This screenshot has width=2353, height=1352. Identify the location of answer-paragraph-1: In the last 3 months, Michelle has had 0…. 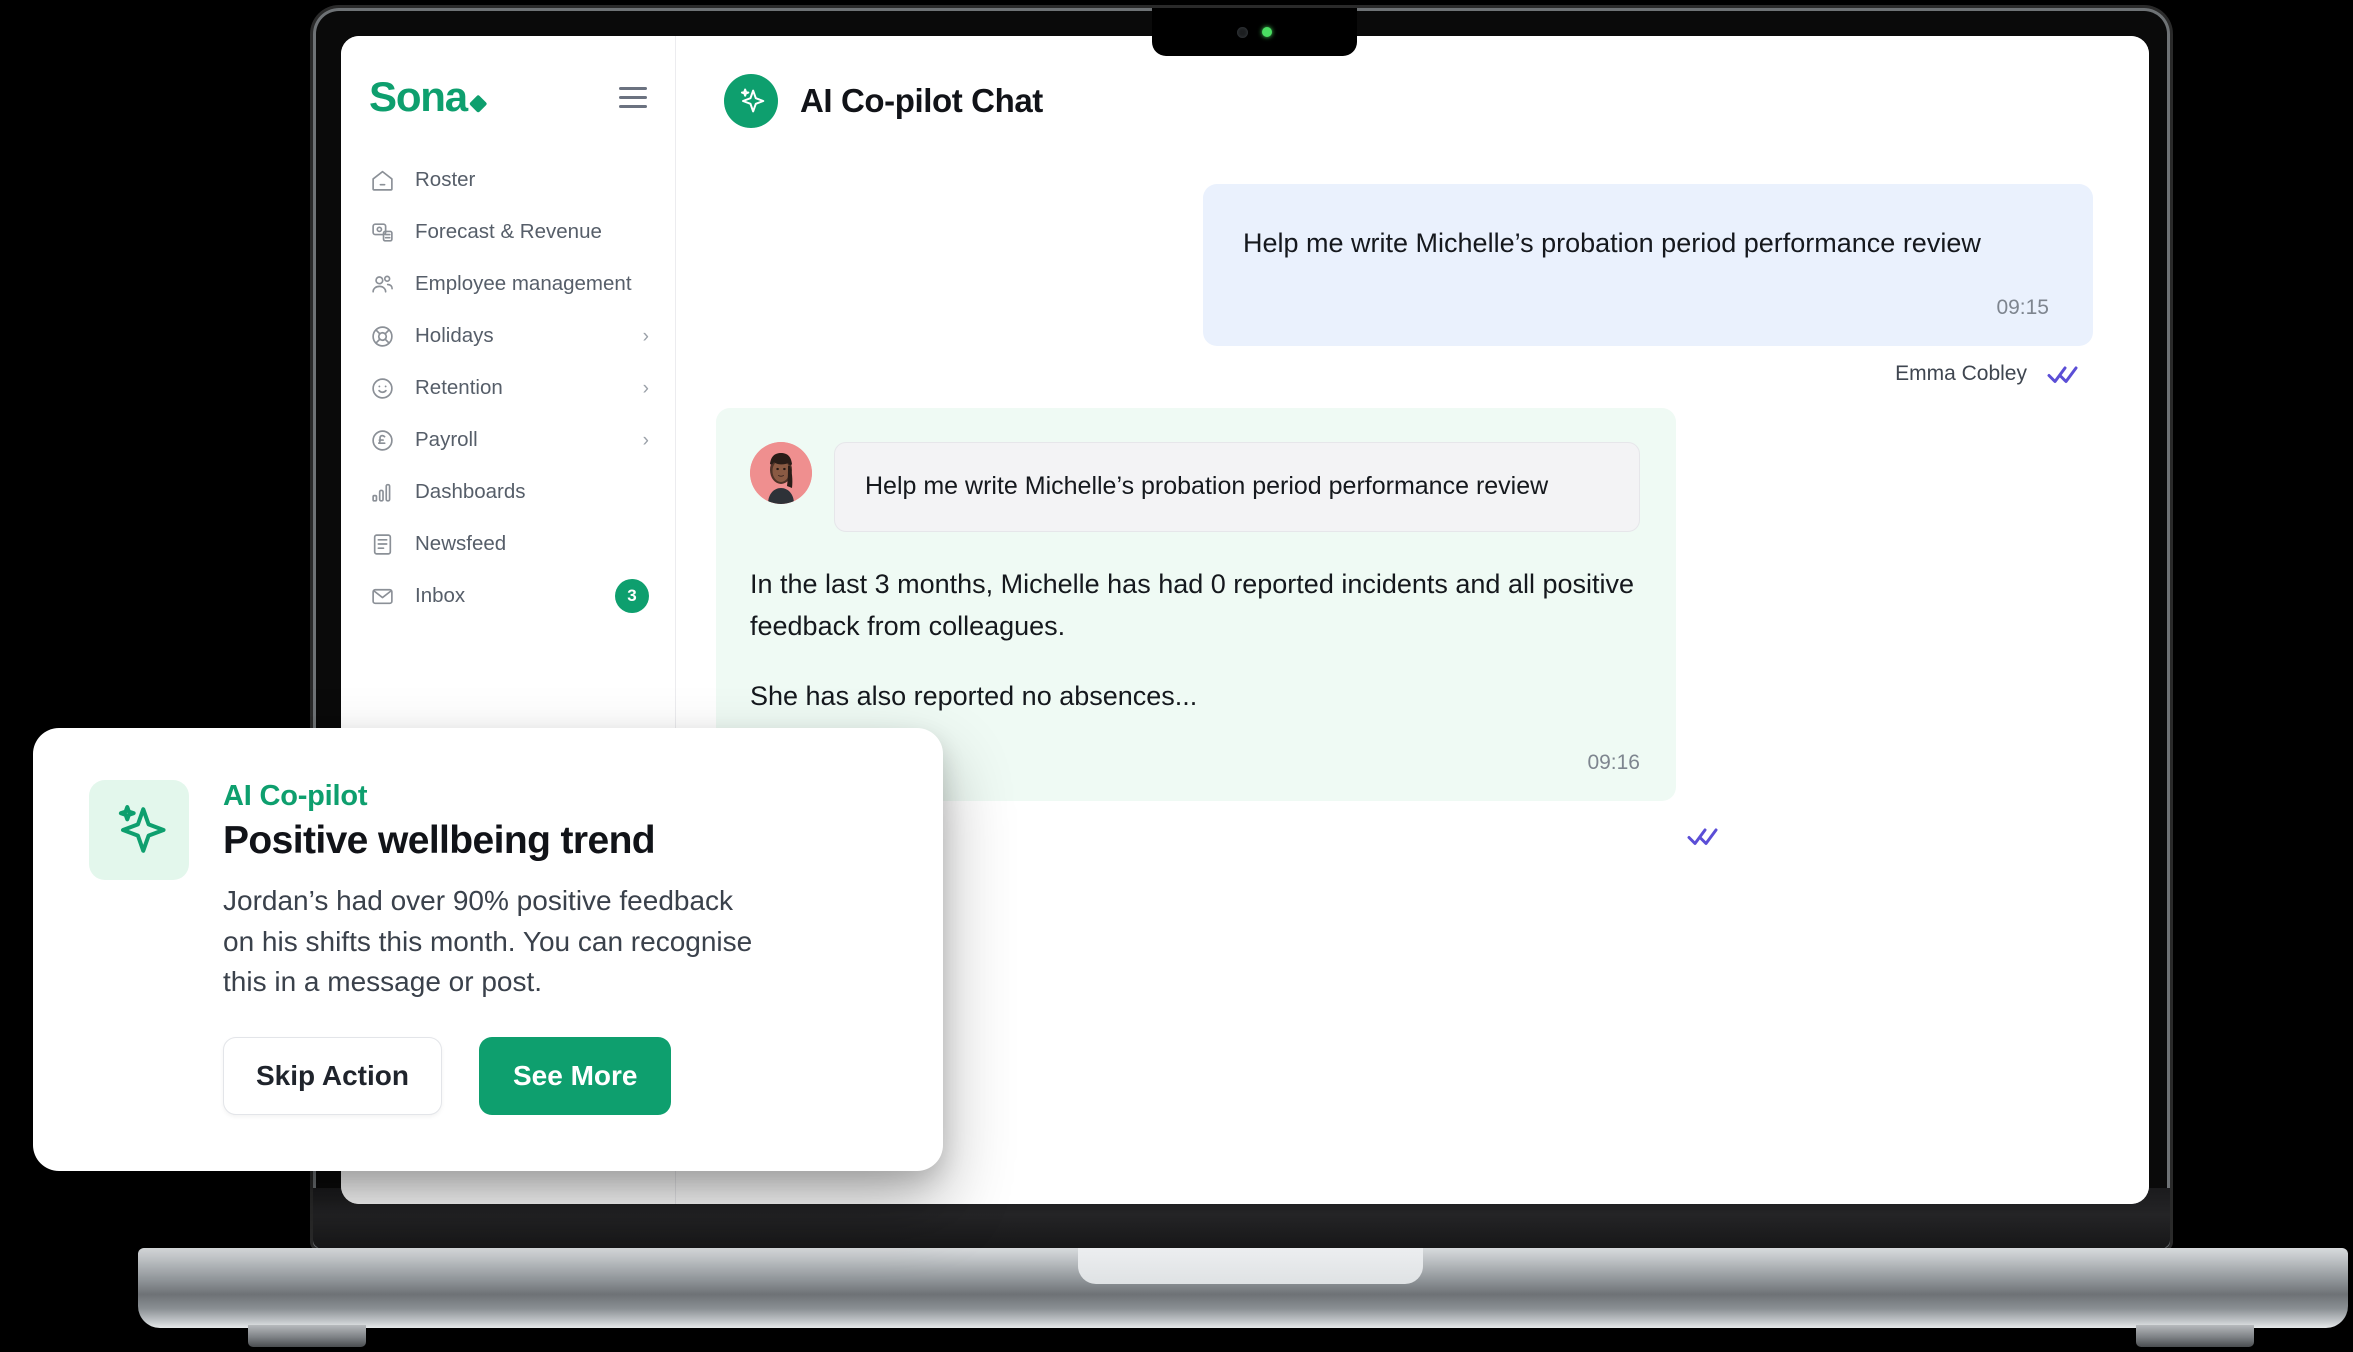
(1192, 604).